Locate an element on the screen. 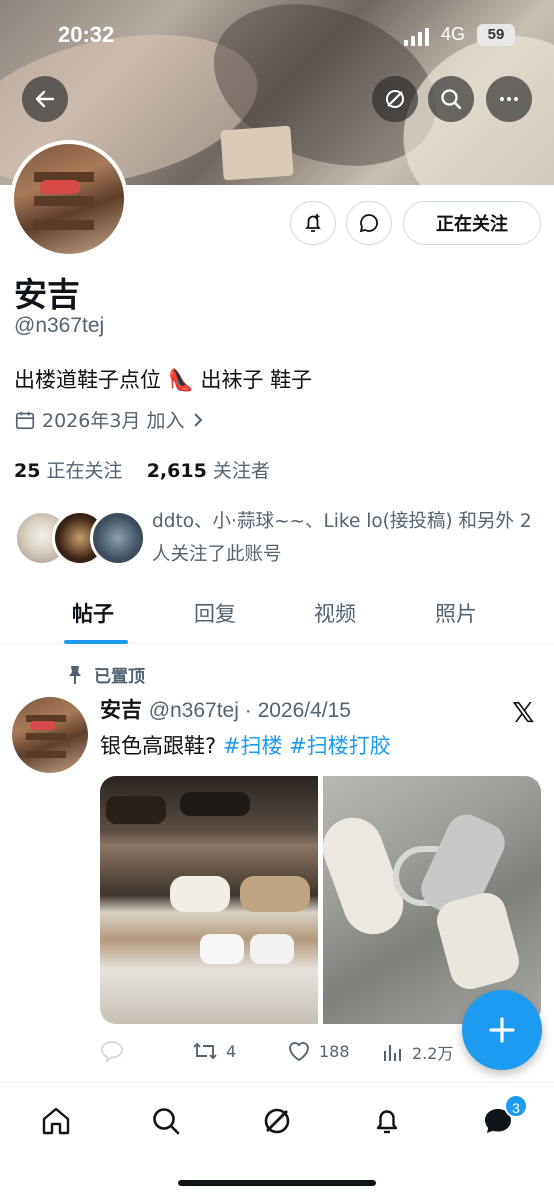  notifications-button is located at coordinates (313, 223).